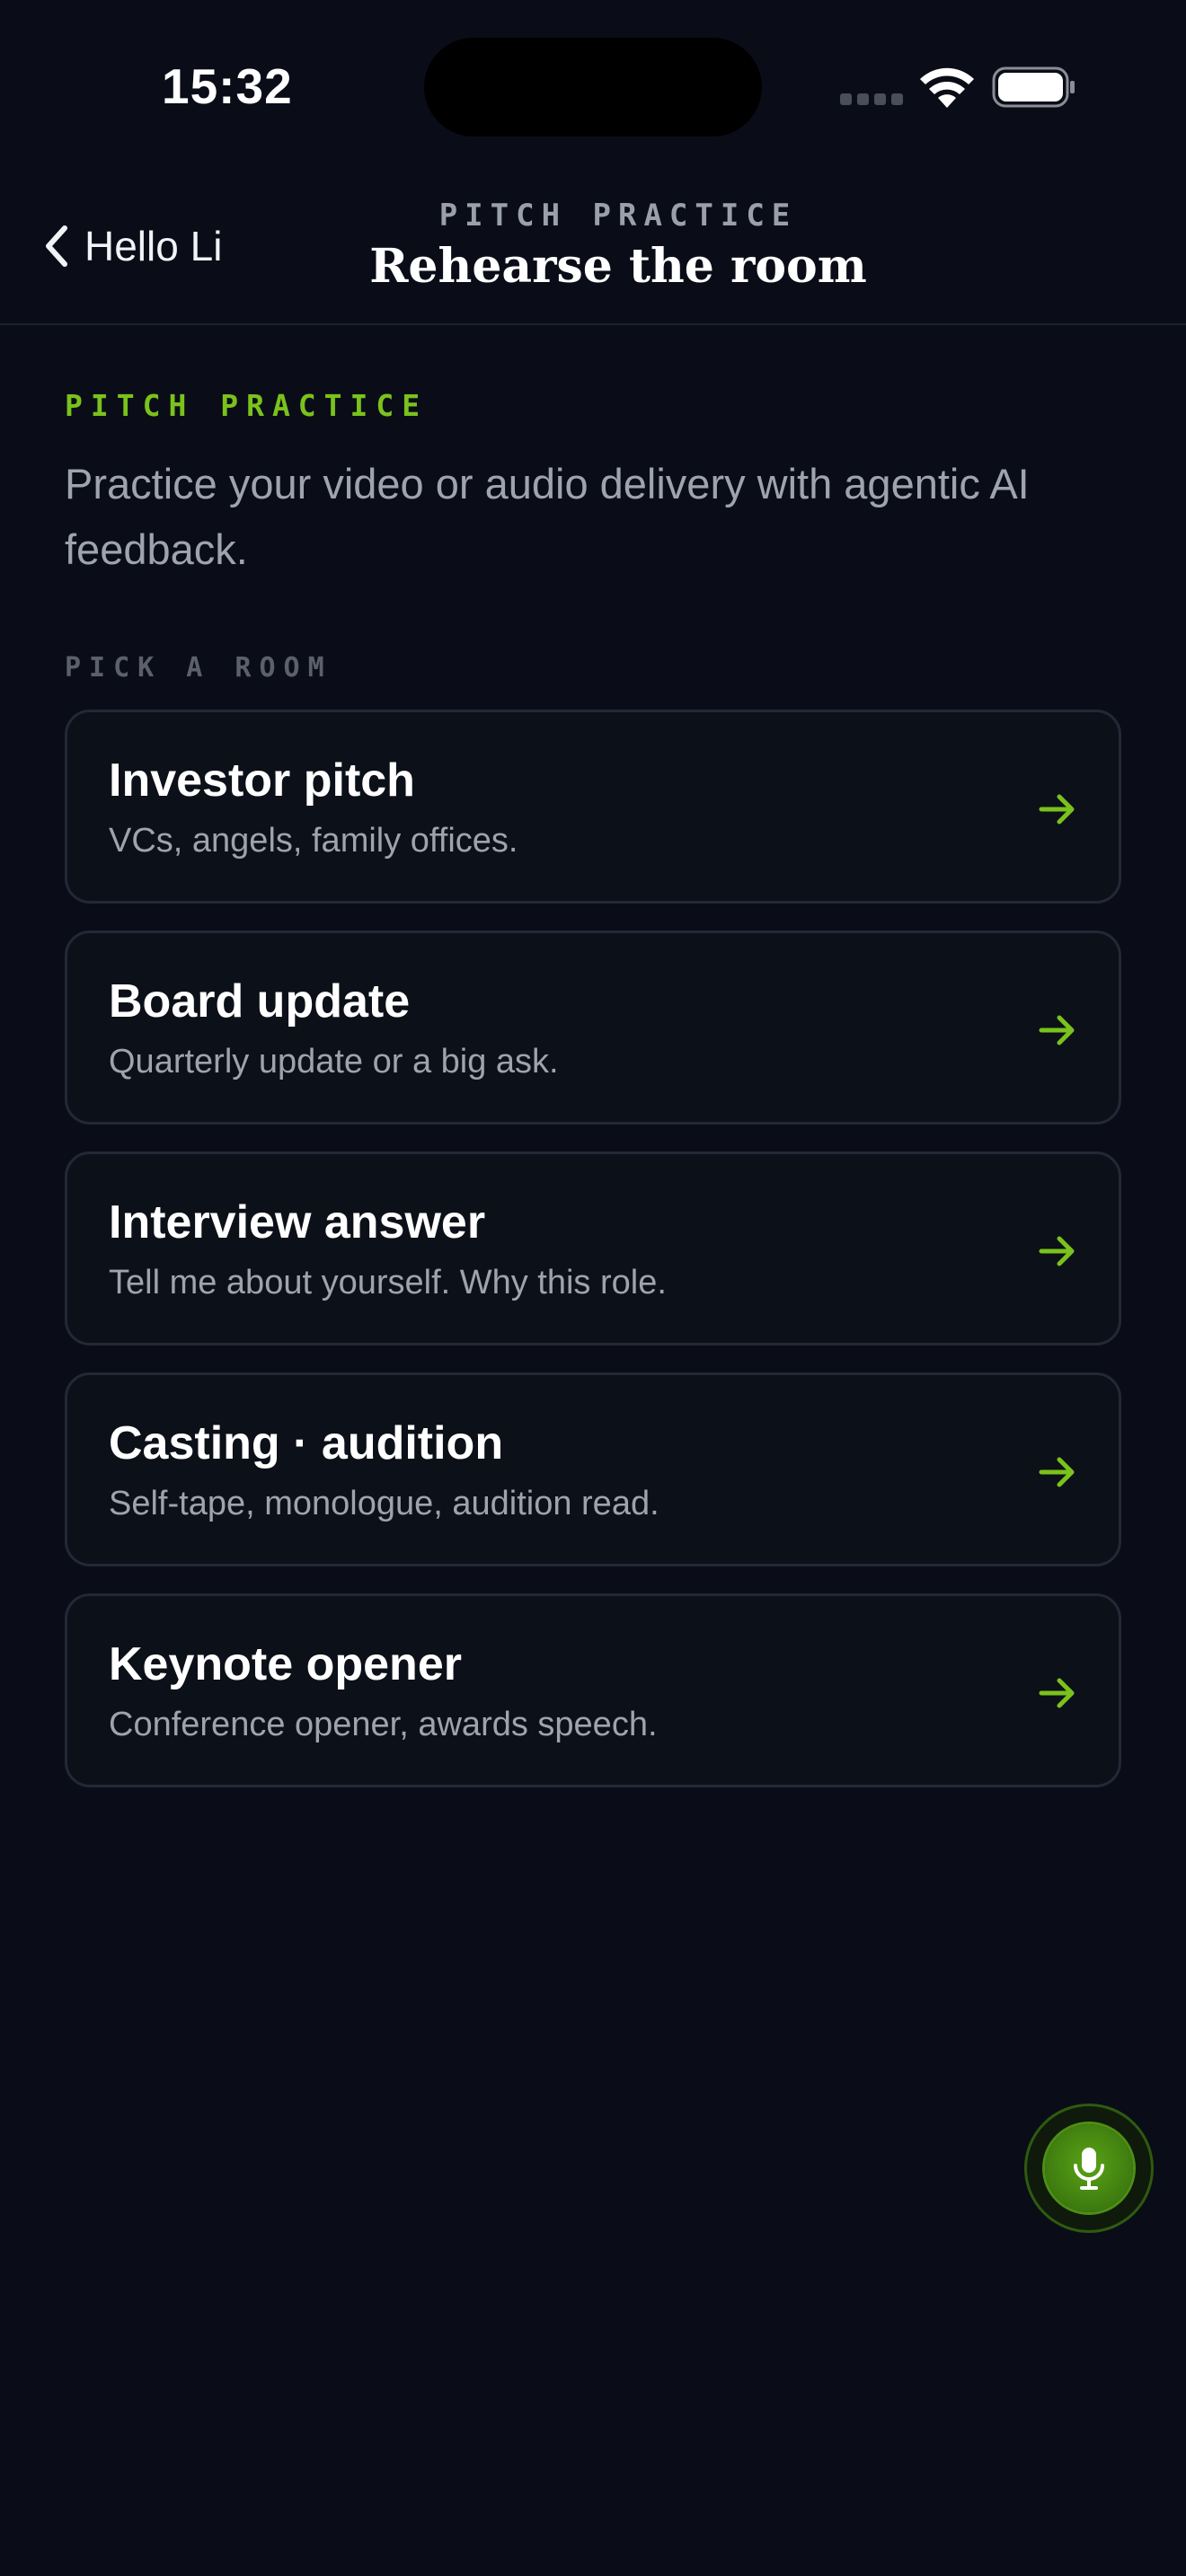 Image resolution: width=1186 pixels, height=2576 pixels. Describe the element at coordinates (618, 216) in the screenshot. I see `nav-eyebrow: PITCH PRACTICE` at that location.